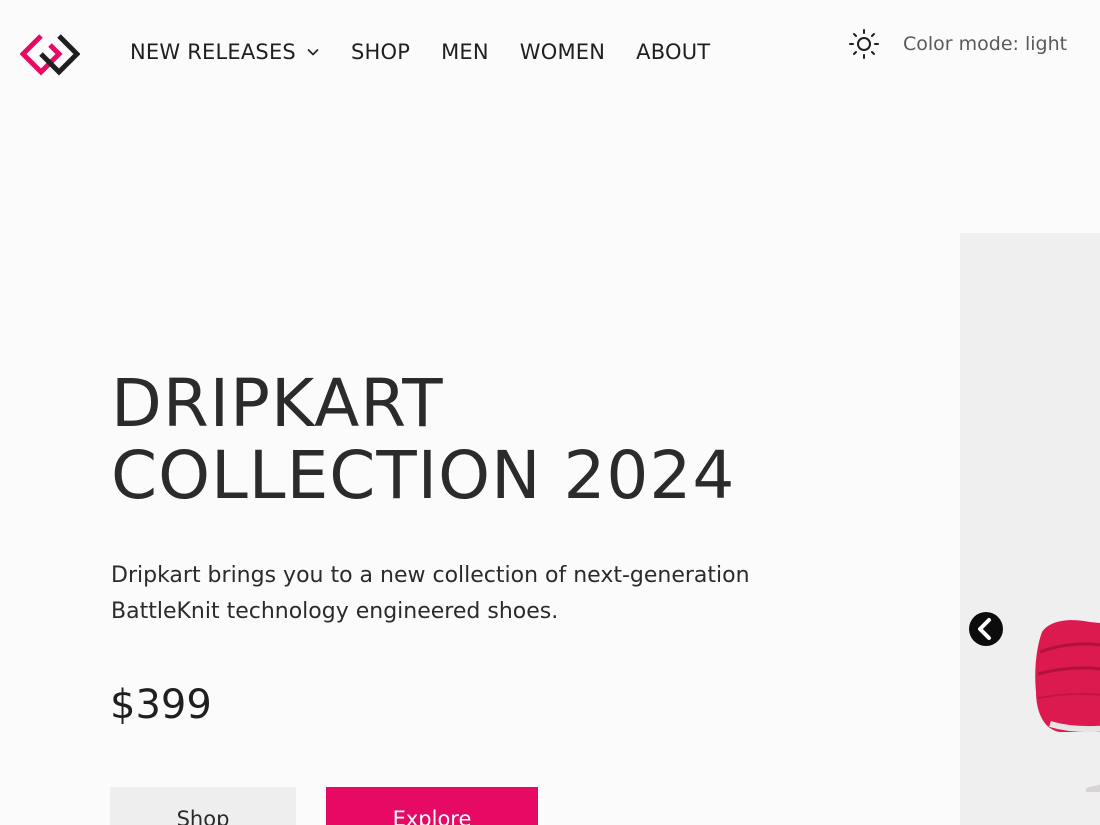 This screenshot has height=825, width=1100. I want to click on explore-button: Explore, so click(432, 806).